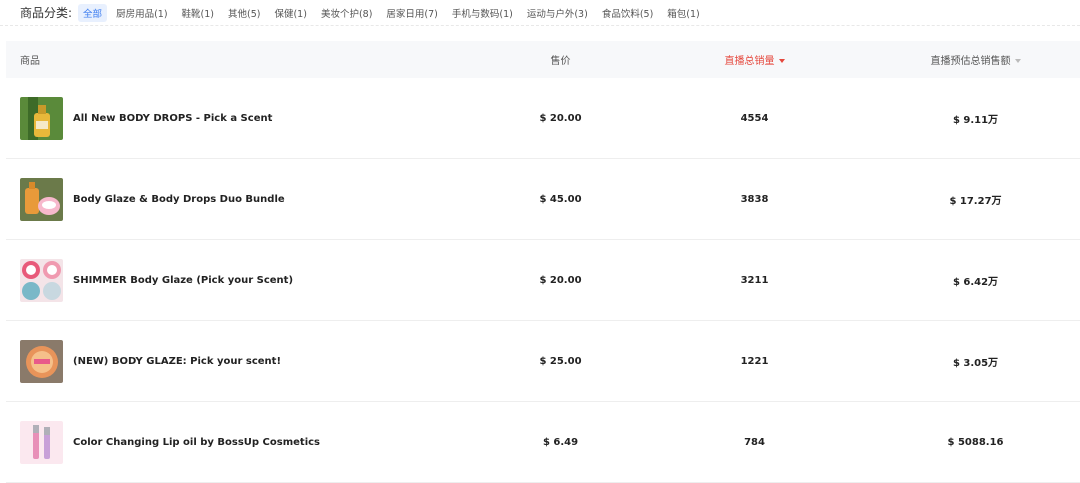  Describe the element at coordinates (411, 13) in the screenshot. I see `chip-home: 居家日用(7)` at that location.